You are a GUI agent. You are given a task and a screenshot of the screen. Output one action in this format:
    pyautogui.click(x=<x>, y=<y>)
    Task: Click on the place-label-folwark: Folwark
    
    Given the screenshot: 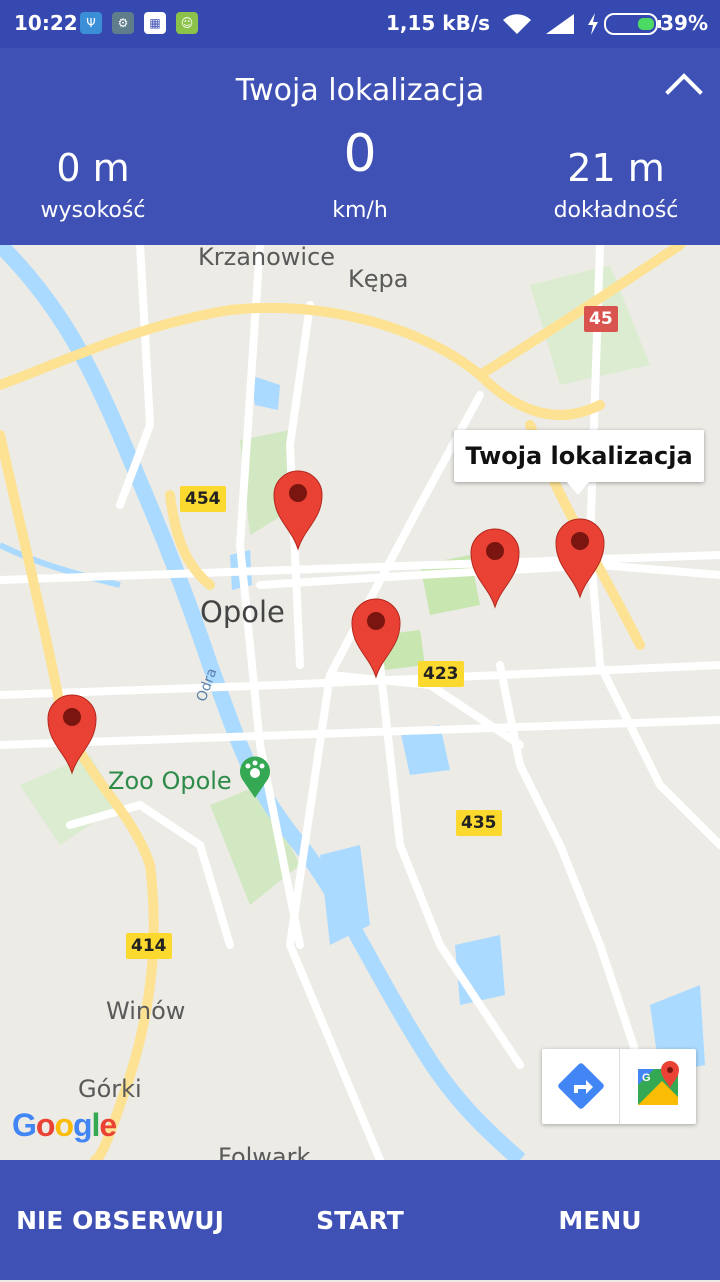 What is the action you would take?
    pyautogui.click(x=264, y=1151)
    